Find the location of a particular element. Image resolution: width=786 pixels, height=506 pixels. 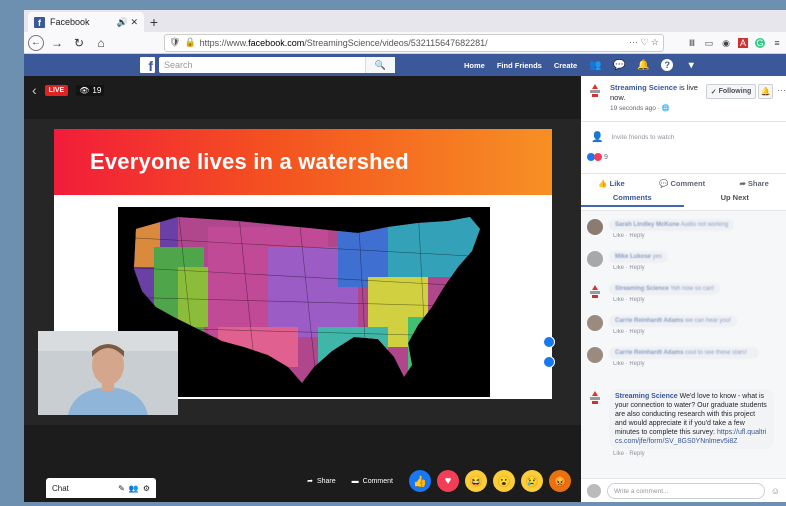

wow-reaction-button: 😮 is located at coordinates (504, 481).